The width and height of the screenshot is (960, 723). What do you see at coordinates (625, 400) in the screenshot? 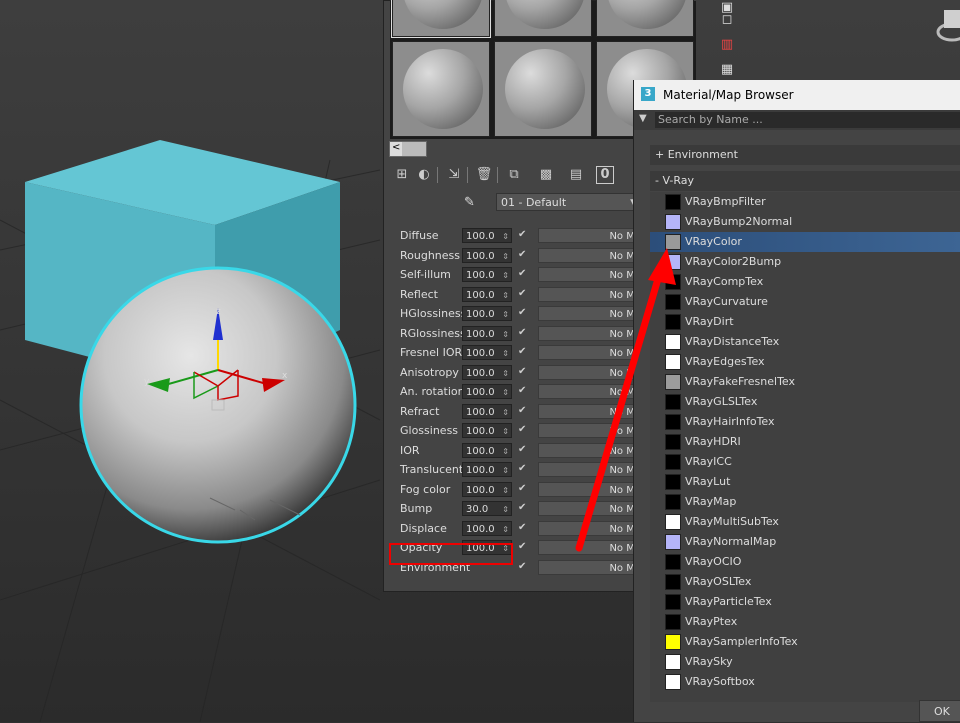
I see `annotation-arrow` at bounding box center [625, 400].